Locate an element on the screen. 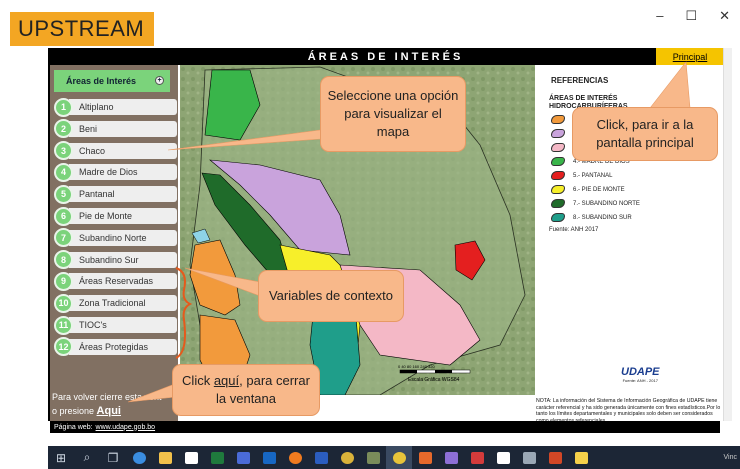 The height and width of the screenshot is (469, 740). reference-item: 8.- SUBANDINO SUR is located at coordinates (635, 217).